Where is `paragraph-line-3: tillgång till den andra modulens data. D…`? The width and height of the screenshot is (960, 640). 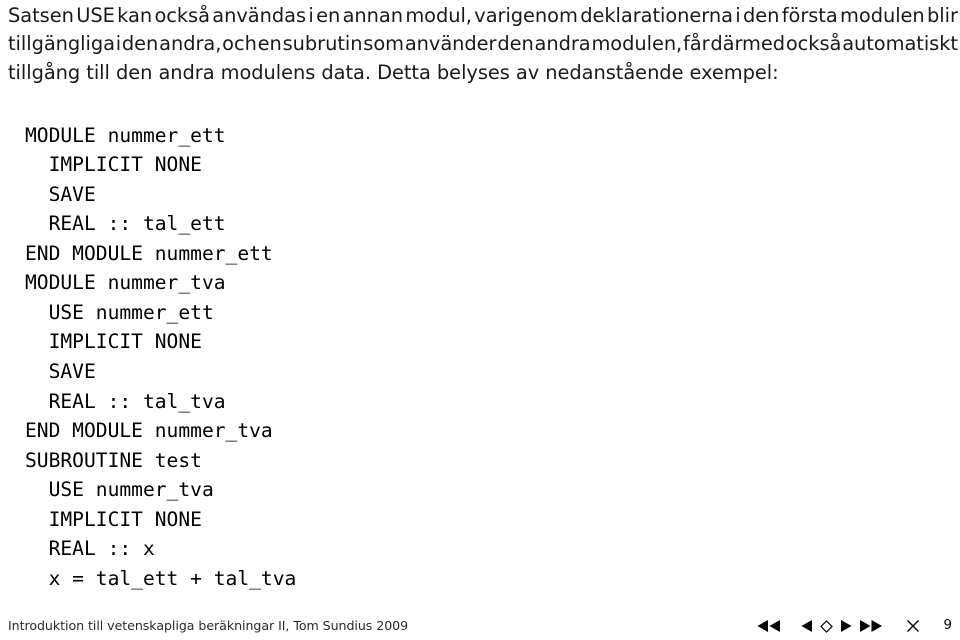 paragraph-line-3: tillgång till den andra modulens data. D… is located at coordinates (393, 72).